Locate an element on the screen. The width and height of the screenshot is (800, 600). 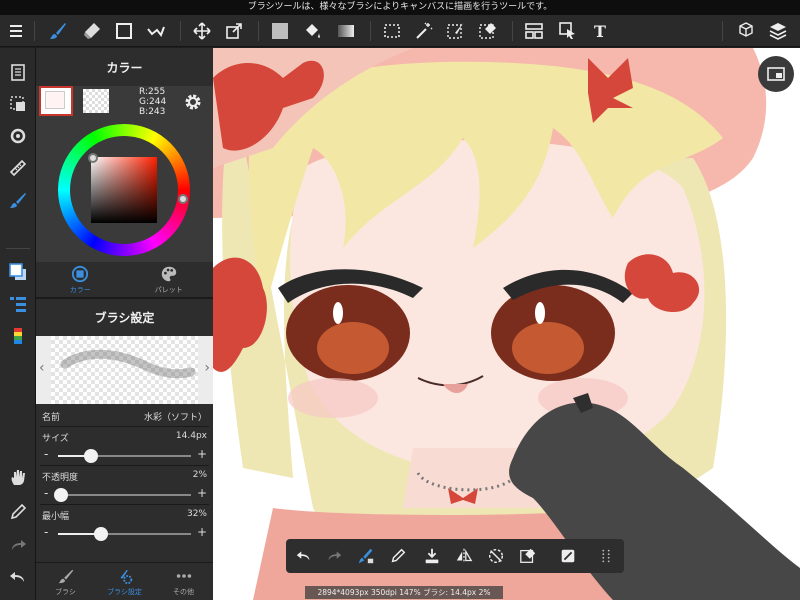
more-icon is located at coordinates (183, 575).